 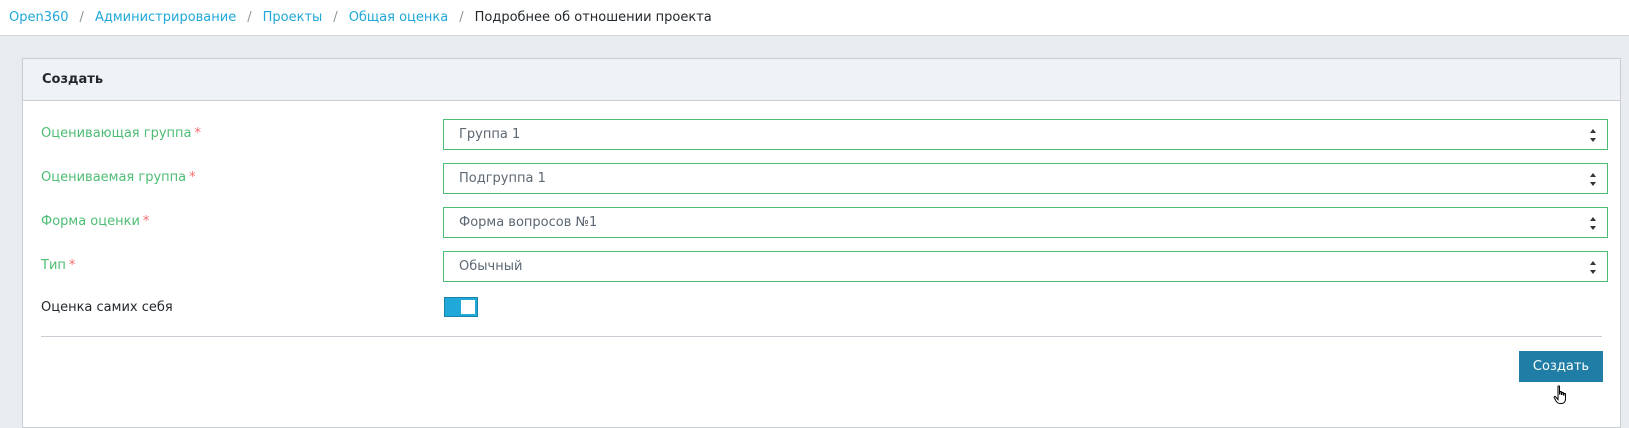 What do you see at coordinates (1025, 266) in the screenshot?
I see `type-select: Обычный` at bounding box center [1025, 266].